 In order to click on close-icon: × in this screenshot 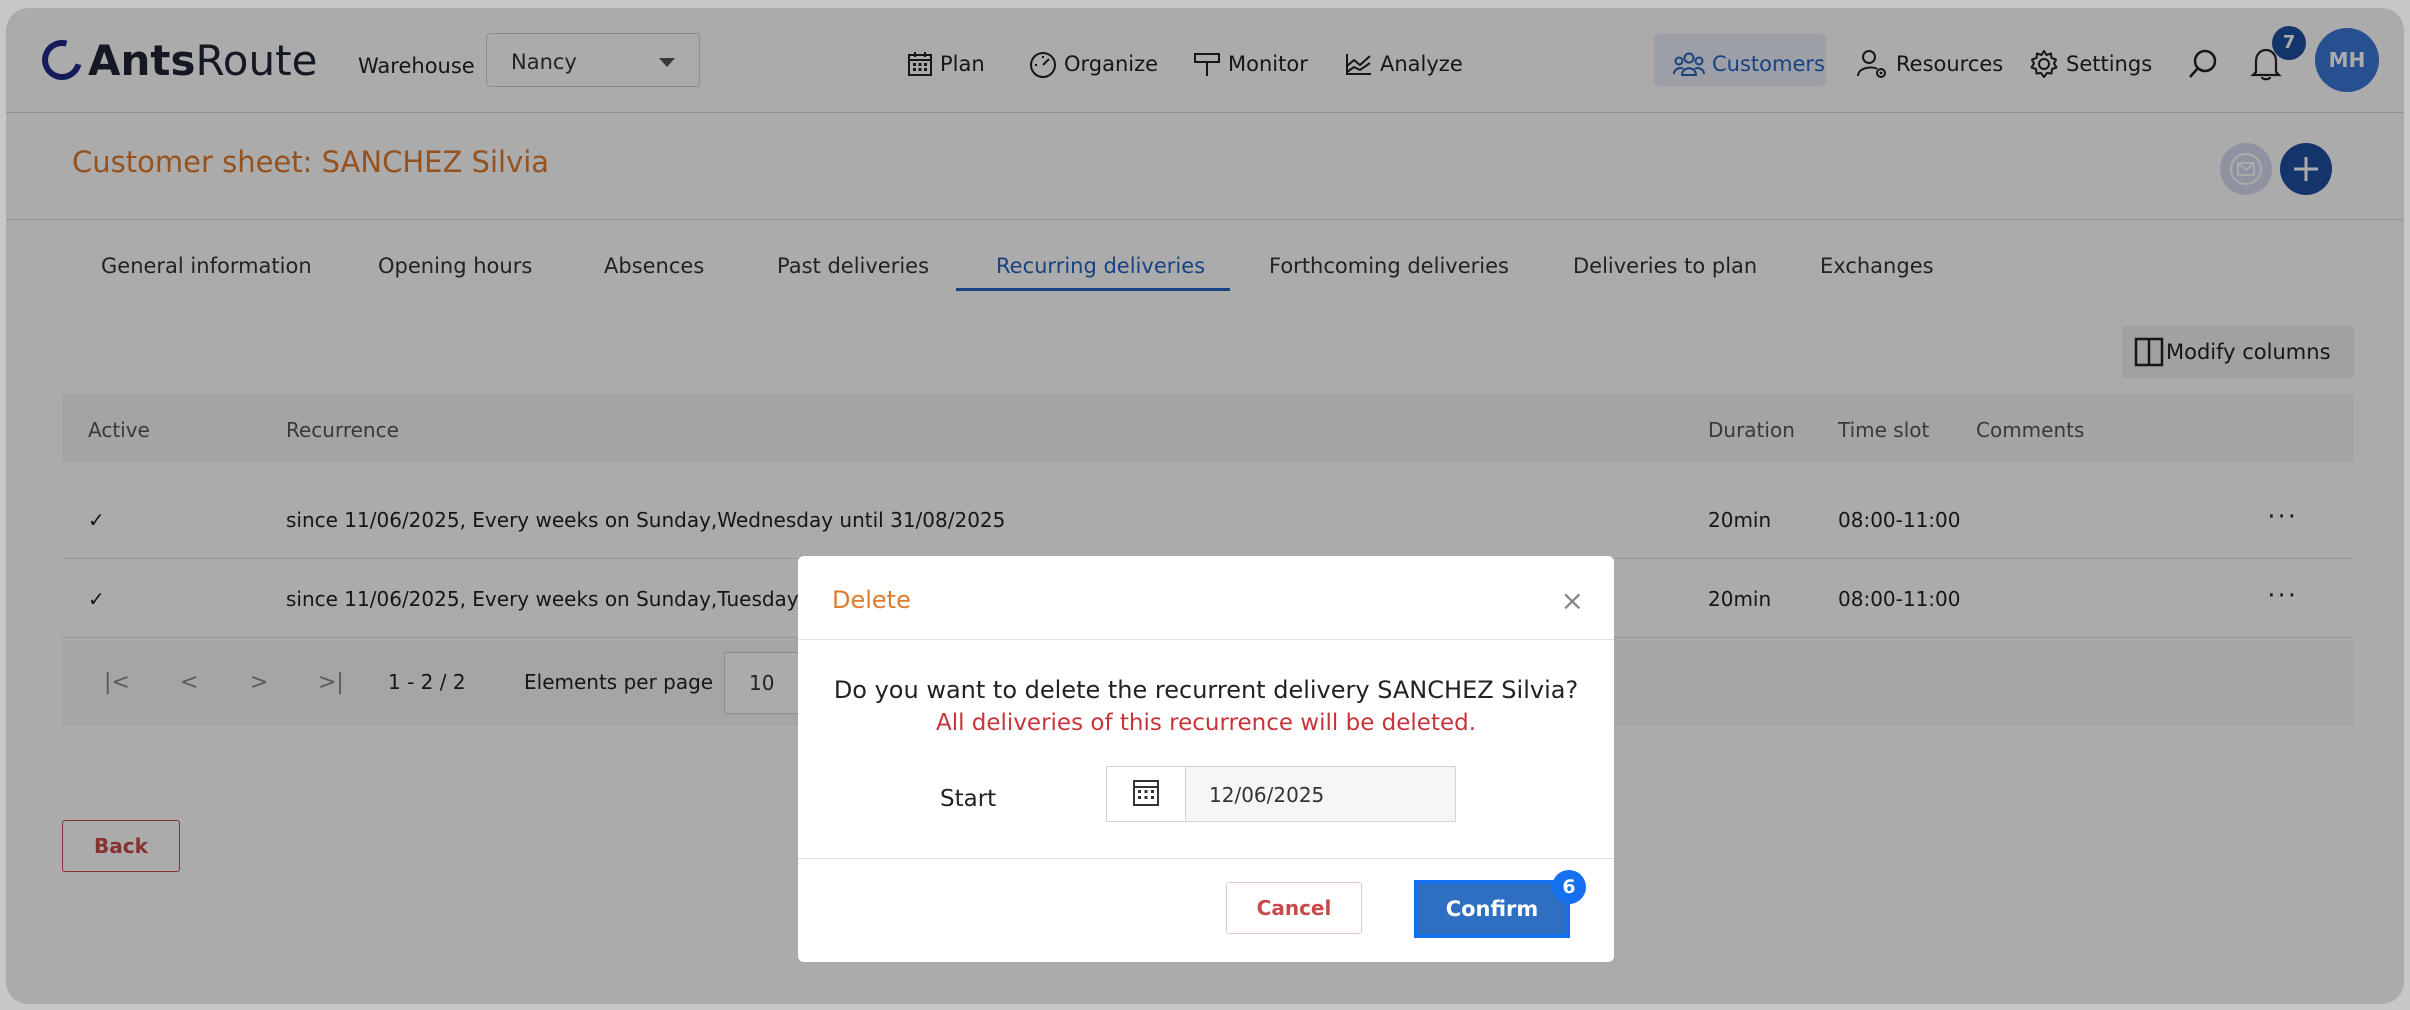, I will do `click(1572, 600)`.